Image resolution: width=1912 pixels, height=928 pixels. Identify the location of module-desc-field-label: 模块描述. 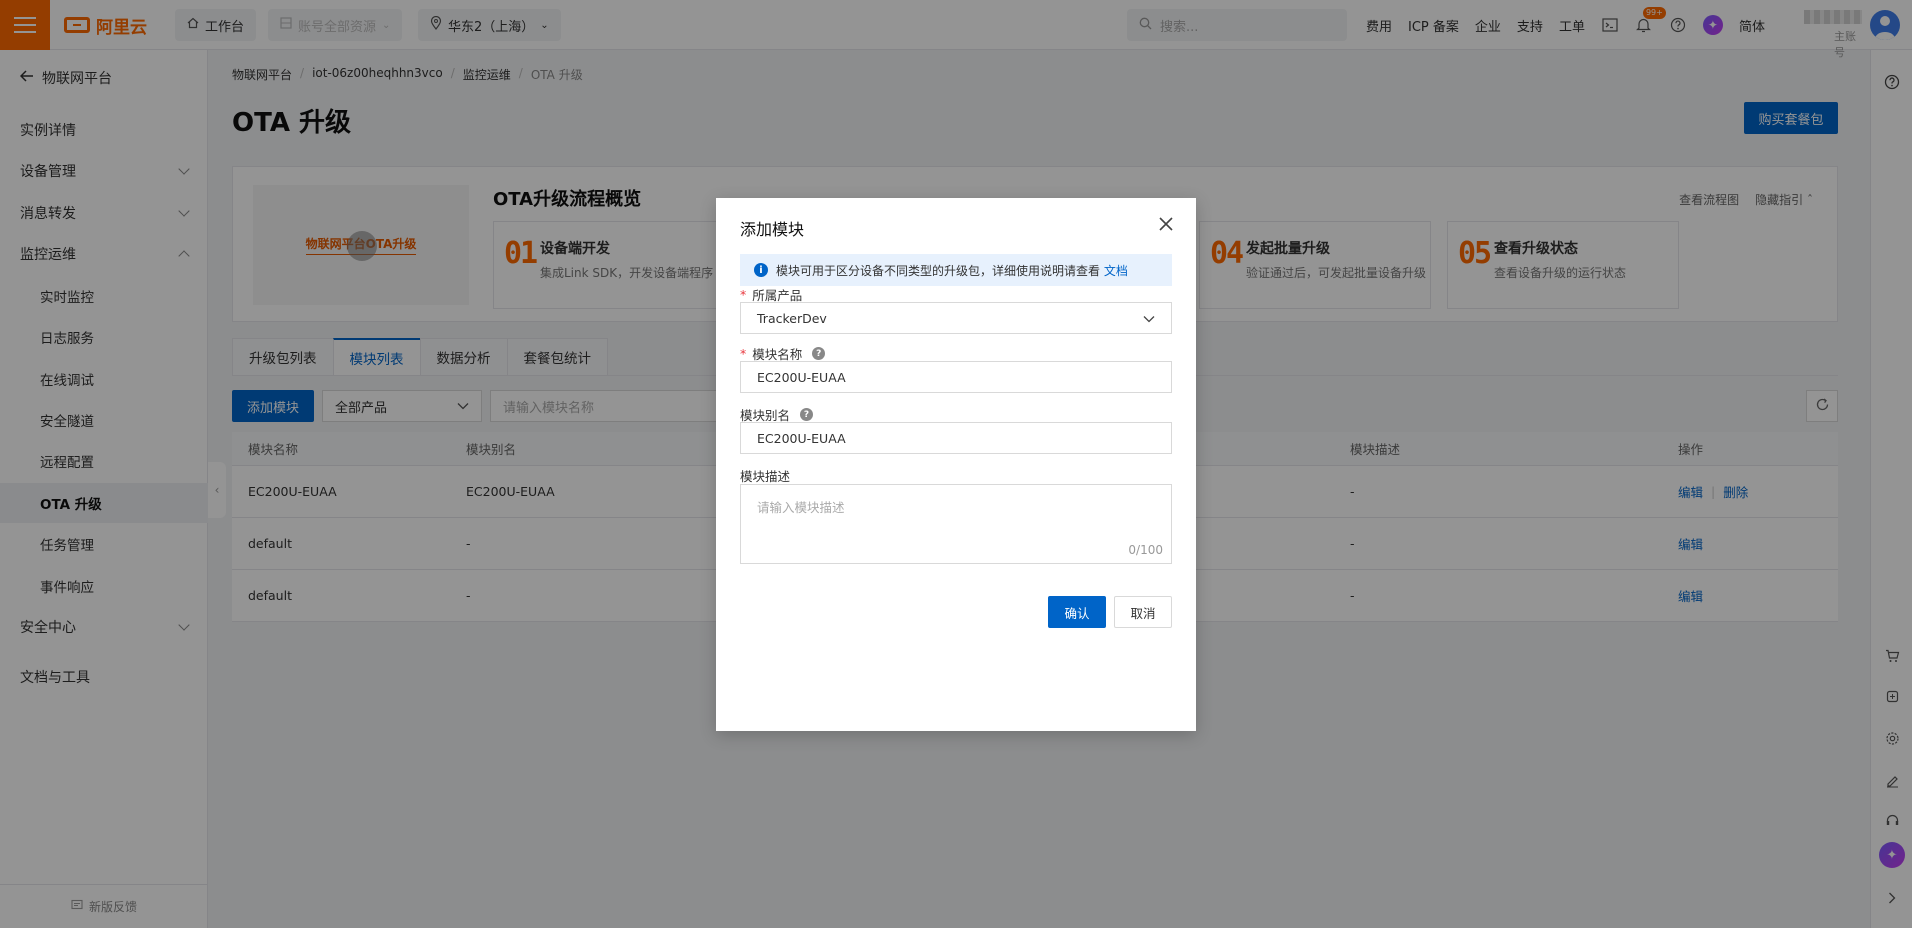
(765, 475).